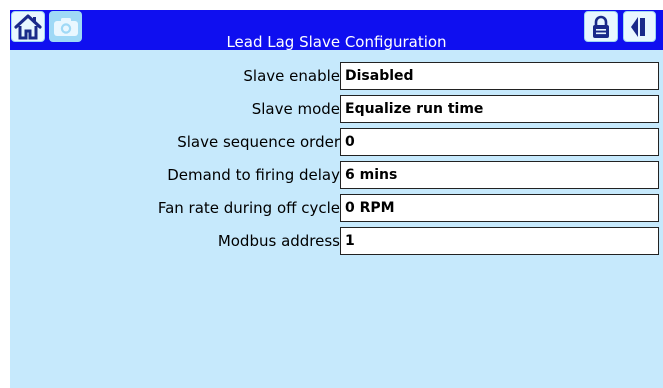  I want to click on setting-label: Modbus address, so click(278, 241).